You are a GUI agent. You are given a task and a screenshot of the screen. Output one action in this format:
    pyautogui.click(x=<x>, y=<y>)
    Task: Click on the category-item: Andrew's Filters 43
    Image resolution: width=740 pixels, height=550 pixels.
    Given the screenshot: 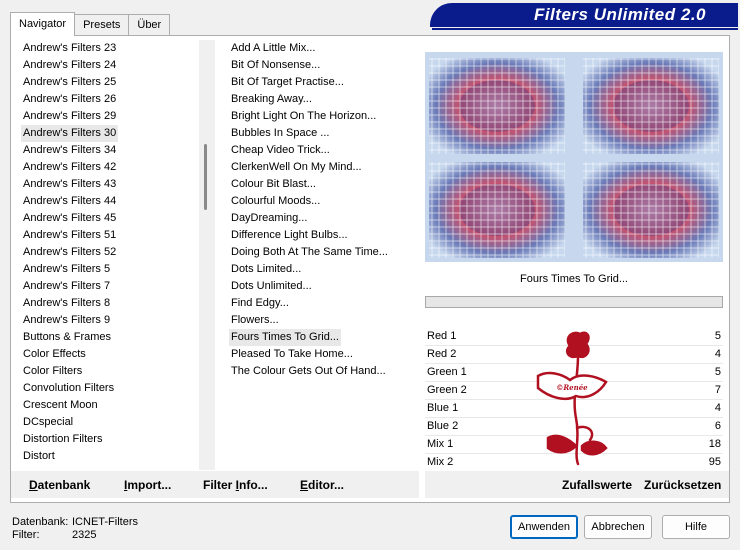 What is the action you would take?
    pyautogui.click(x=108, y=184)
    